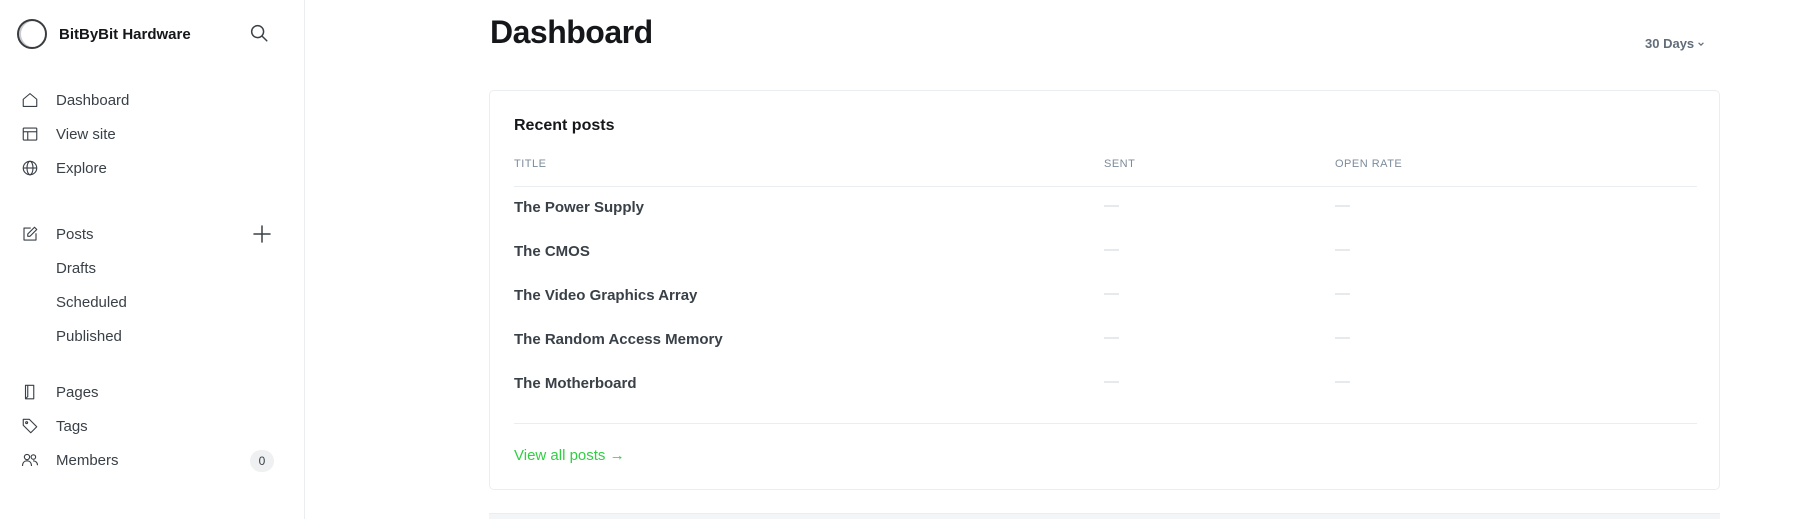 The height and width of the screenshot is (519, 1794). I want to click on chevron-down-icon, so click(1701, 43).